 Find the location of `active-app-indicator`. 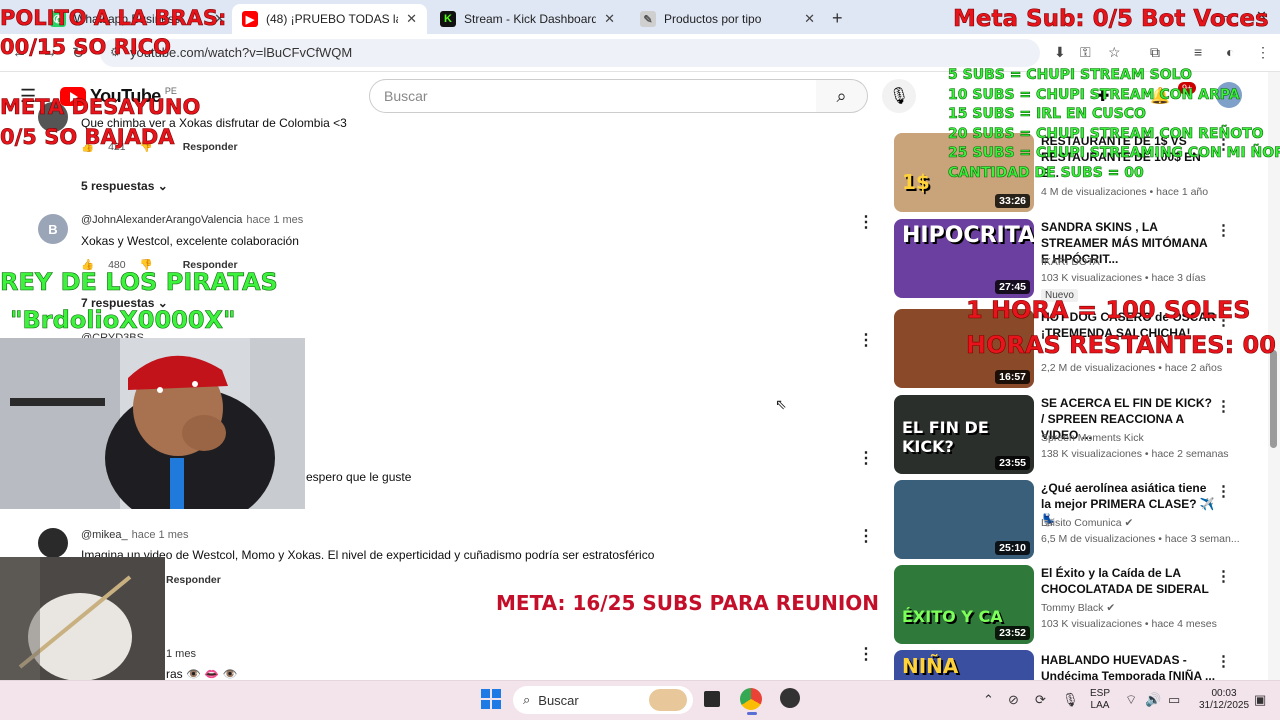

active-app-indicator is located at coordinates (752, 713).